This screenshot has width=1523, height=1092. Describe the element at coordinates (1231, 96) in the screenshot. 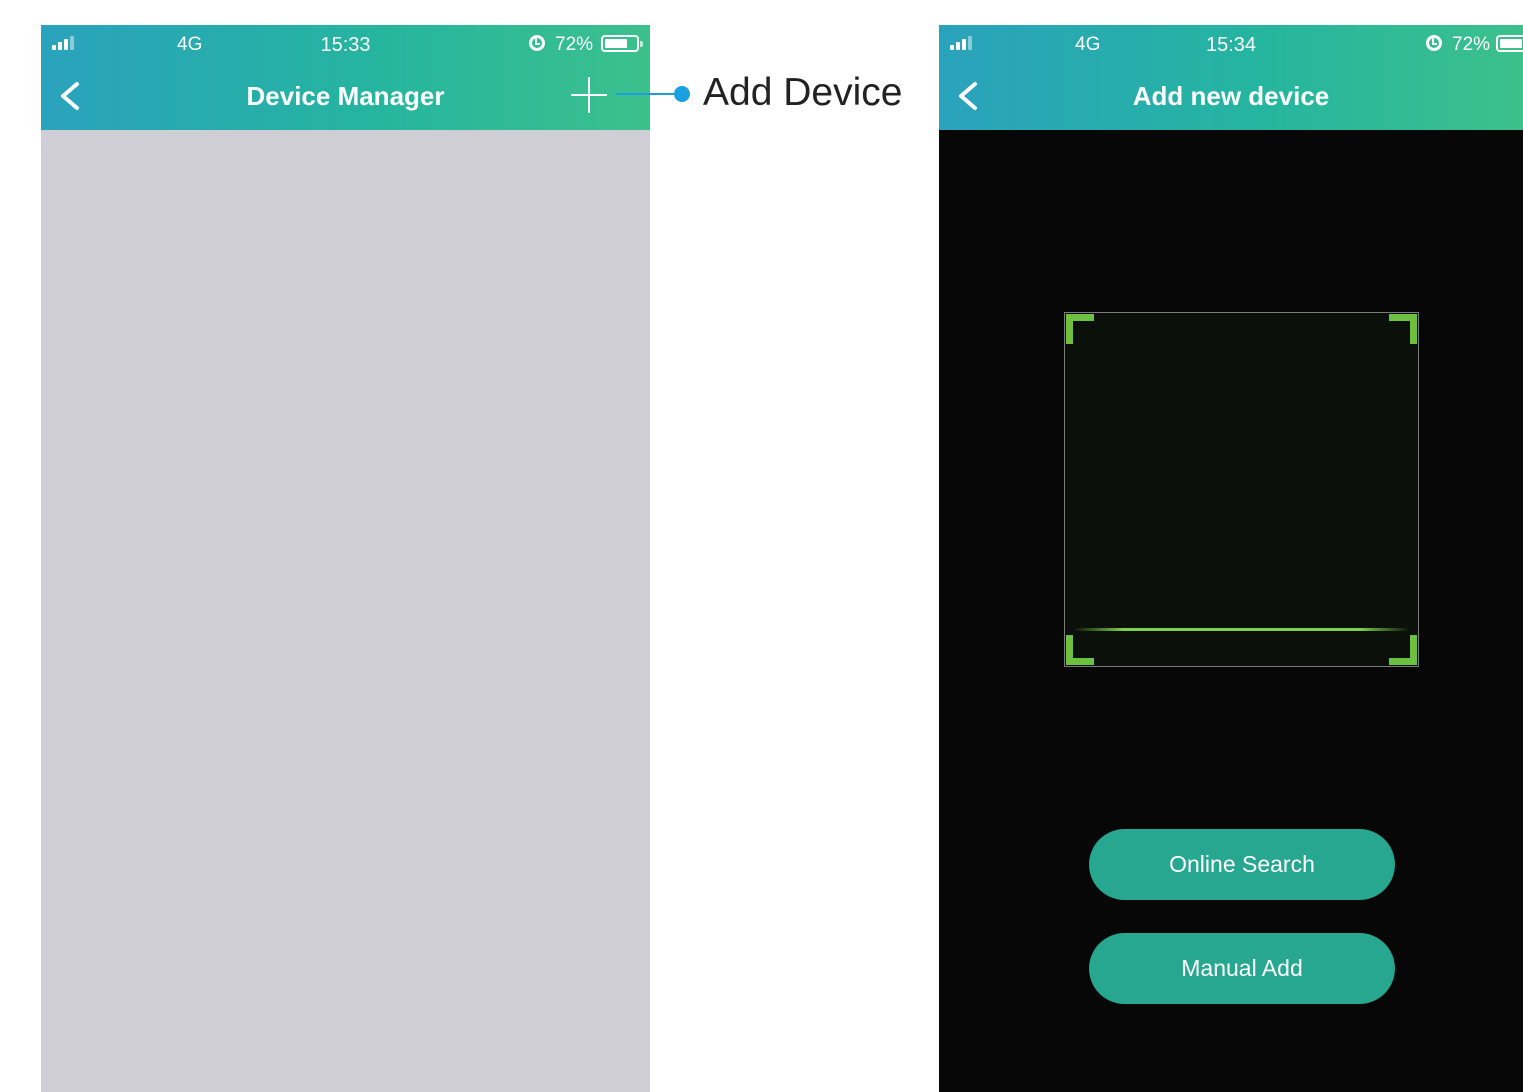

I see `page-title: Add new device` at that location.